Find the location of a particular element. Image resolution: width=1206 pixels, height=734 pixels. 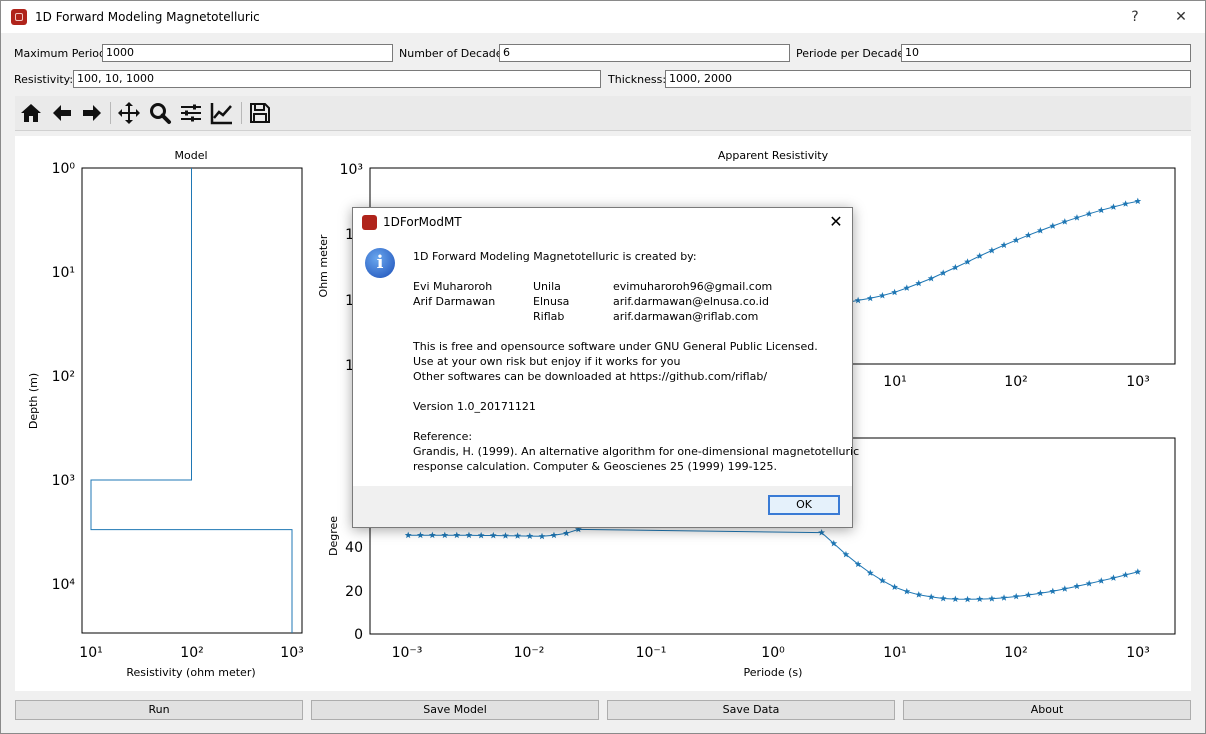

max-period-input: 1000 is located at coordinates (247, 53).